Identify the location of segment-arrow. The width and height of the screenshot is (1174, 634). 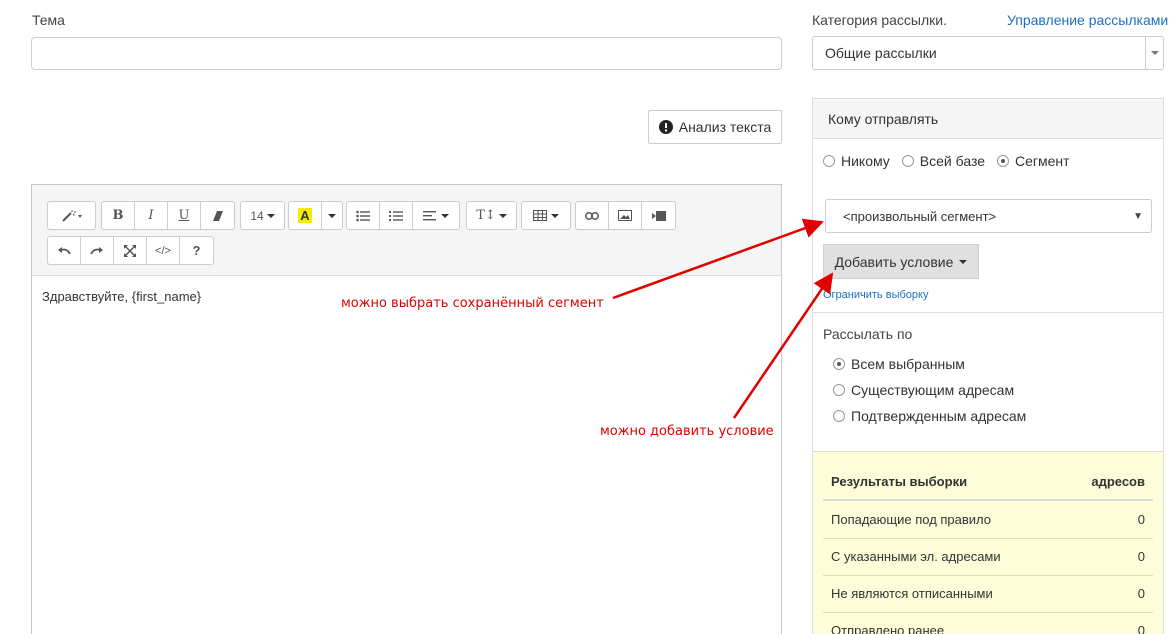
(718, 259).